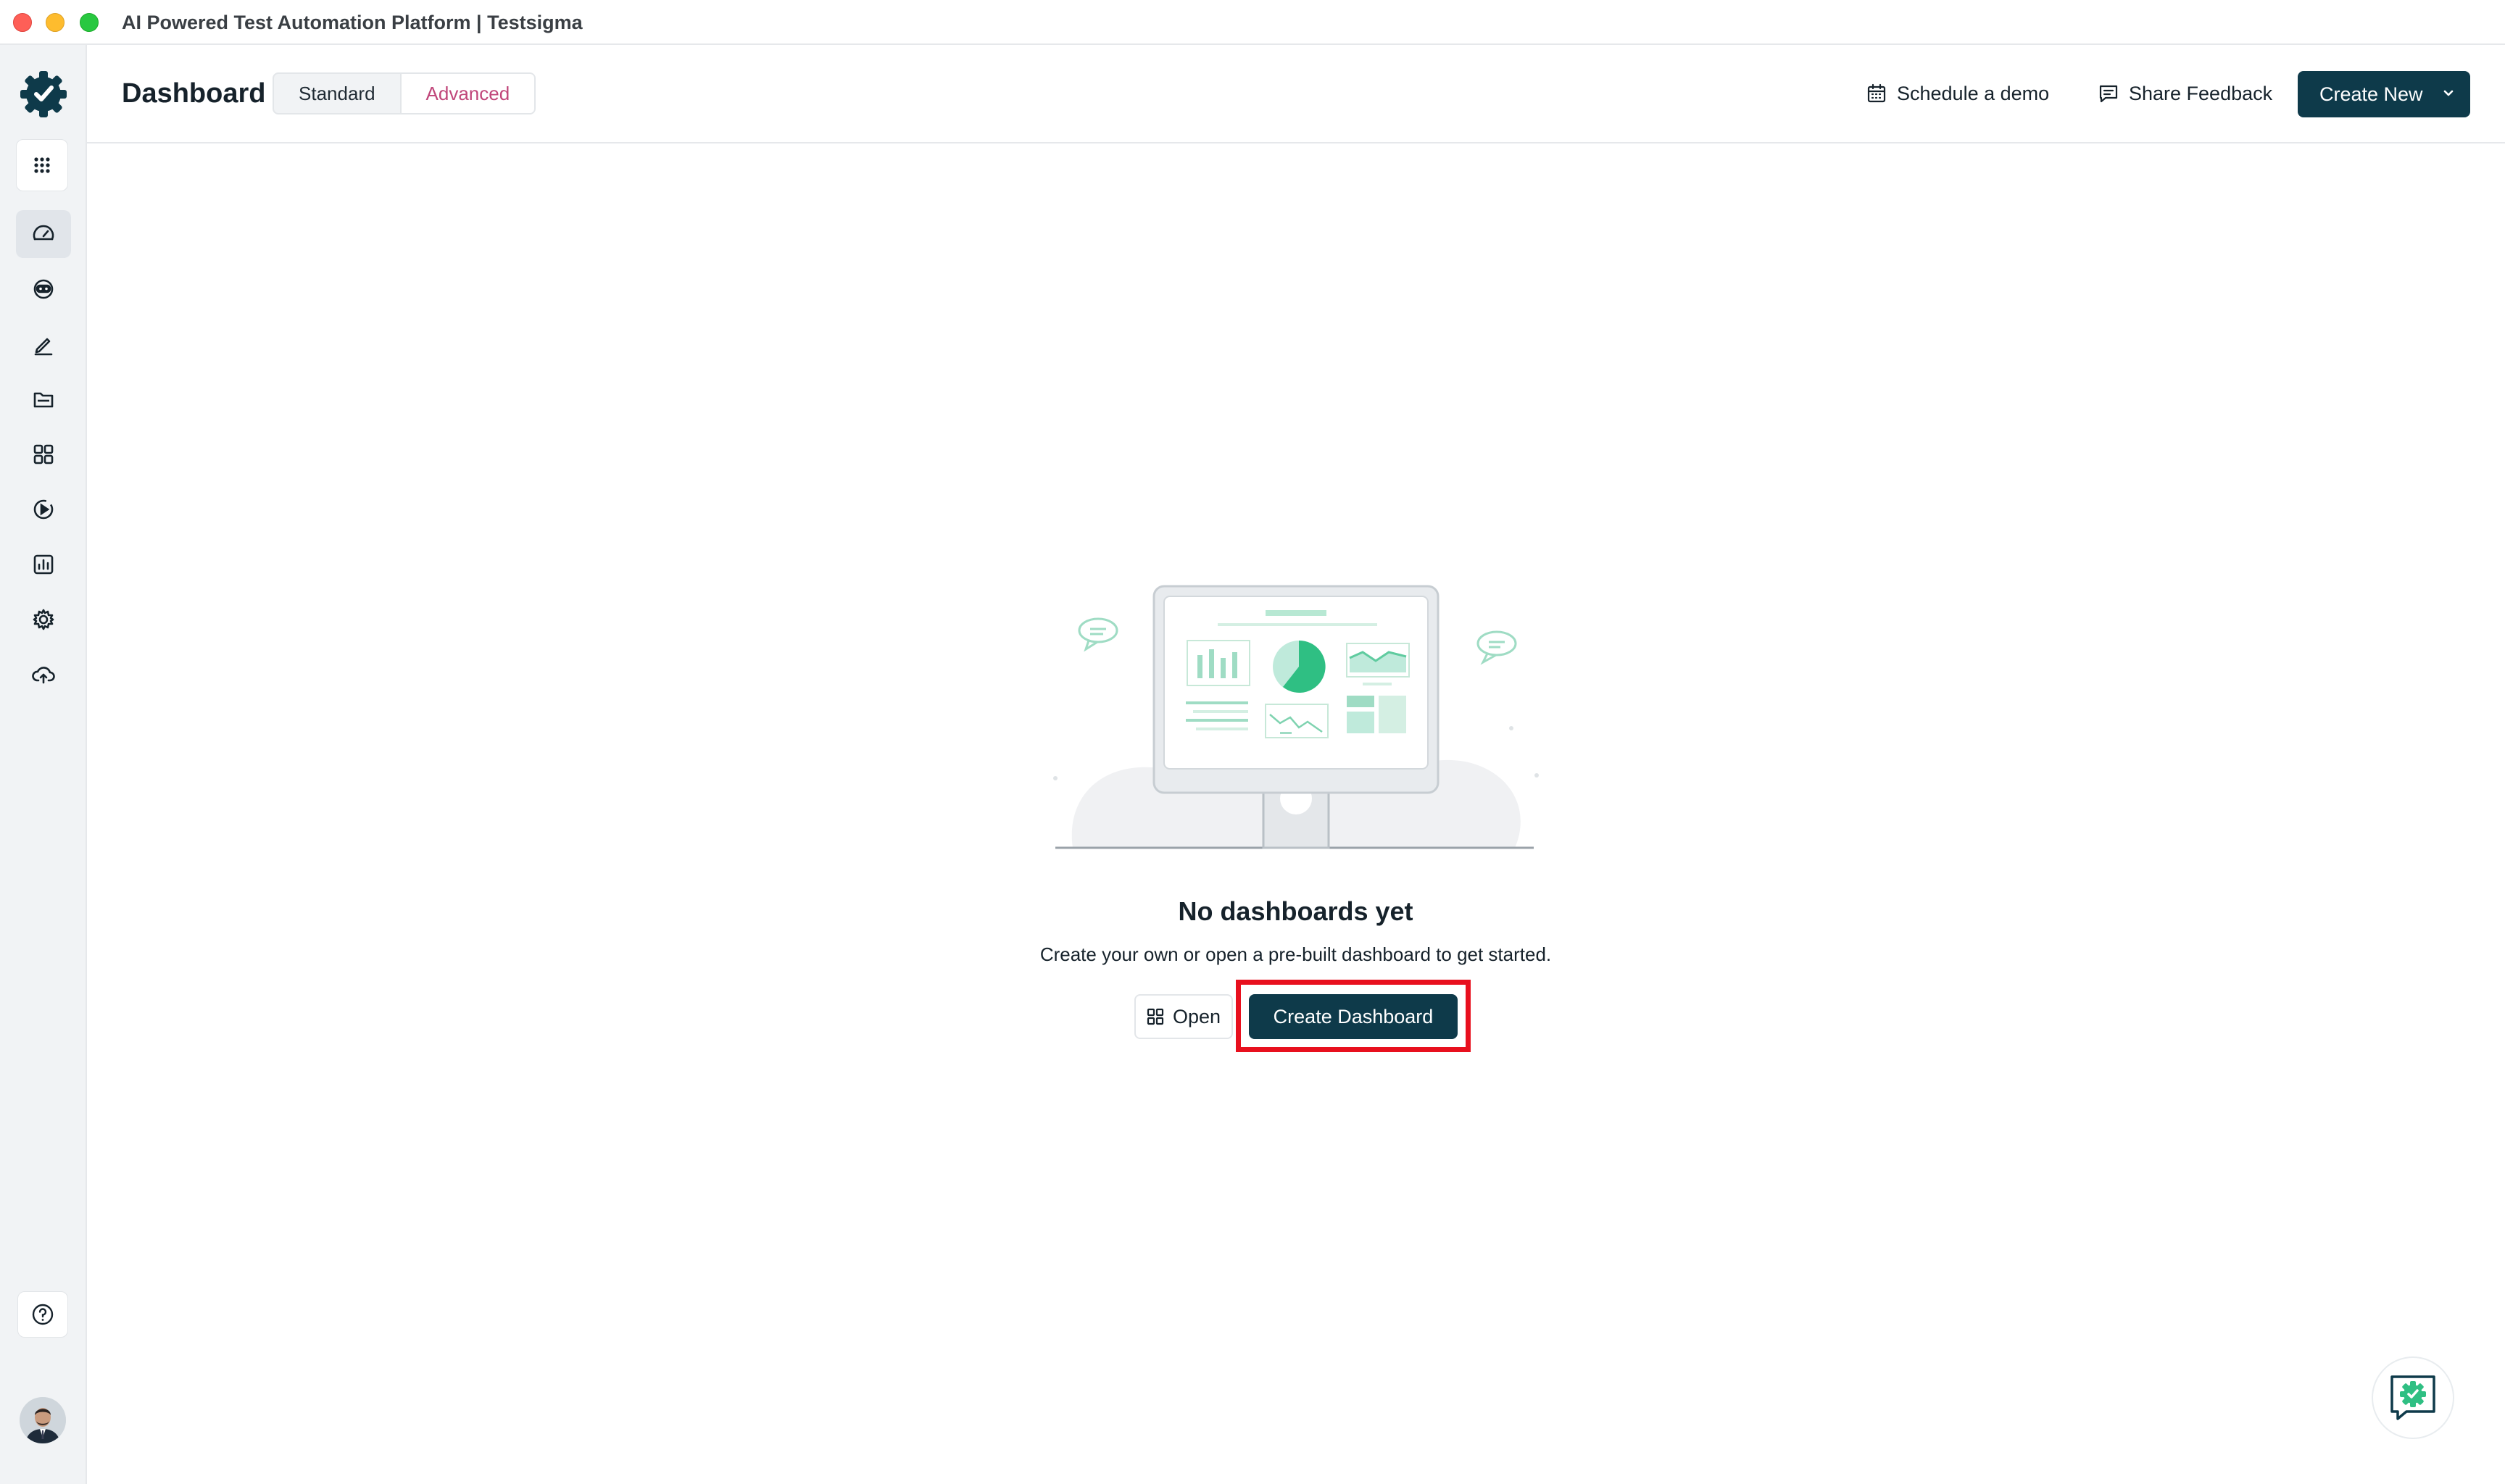  I want to click on open-label: Open, so click(1196, 1016).